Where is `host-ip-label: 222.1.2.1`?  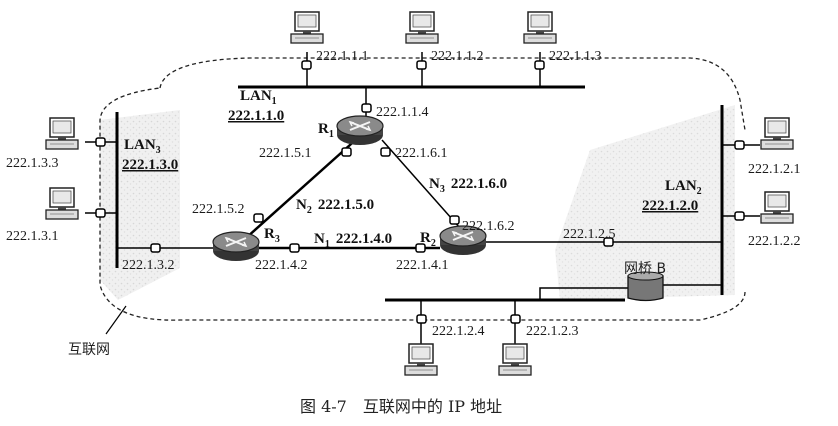
host-ip-label: 222.1.2.1 is located at coordinates (774, 169).